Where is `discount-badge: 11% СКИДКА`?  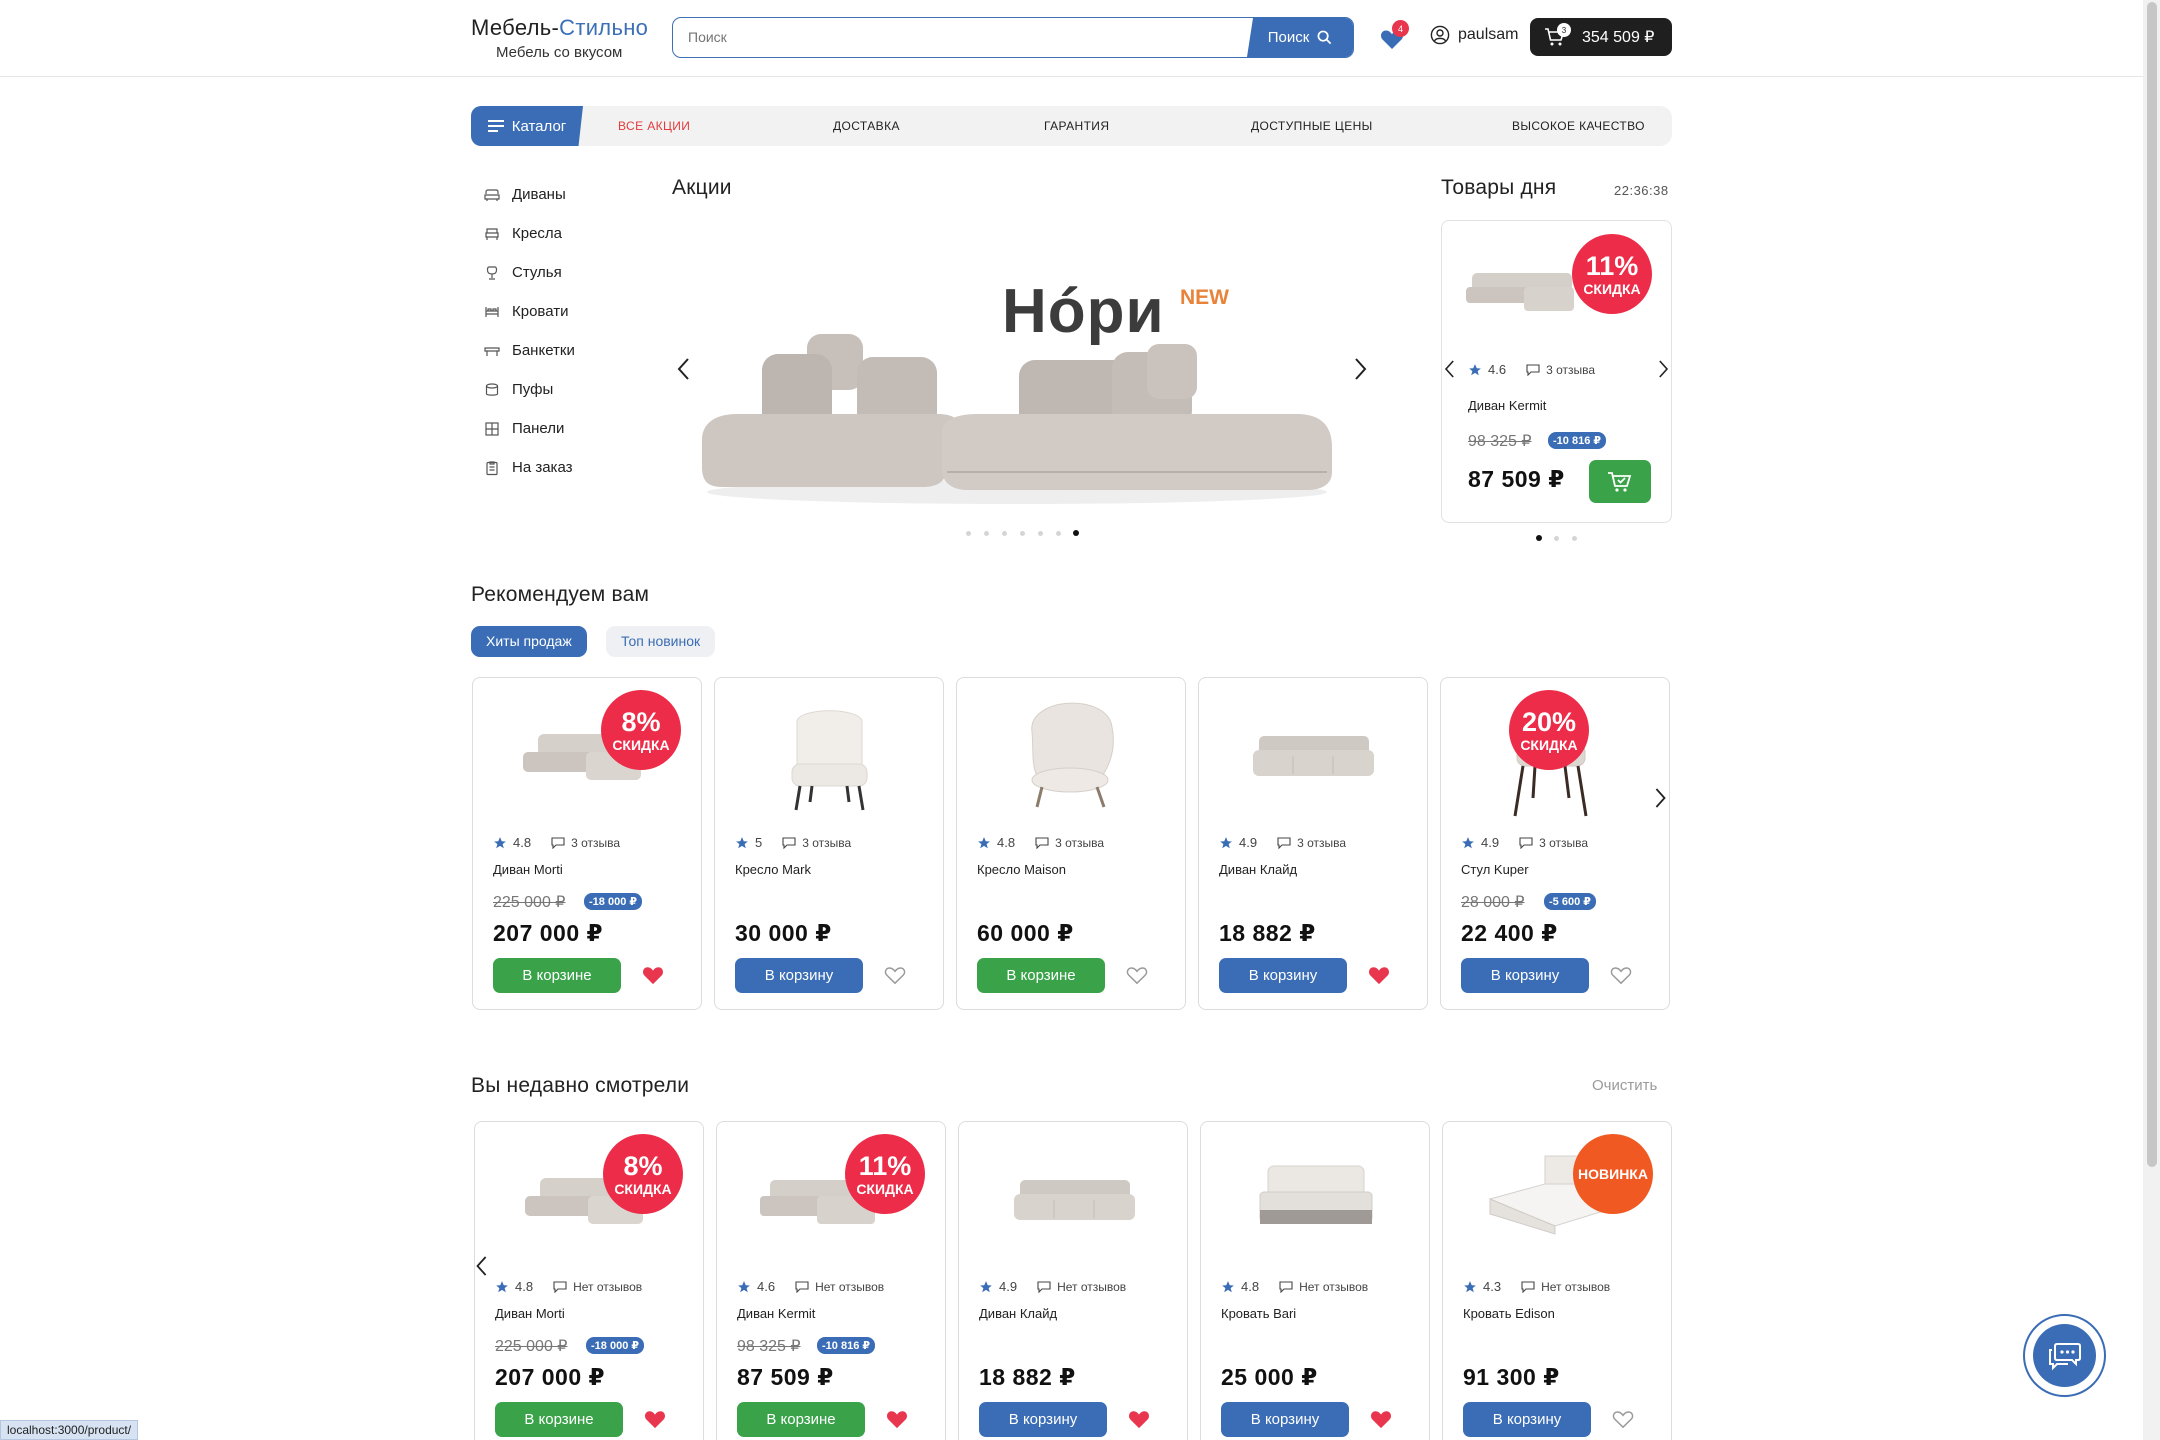
discount-badge: 11% СКИДКА is located at coordinates (885, 1174).